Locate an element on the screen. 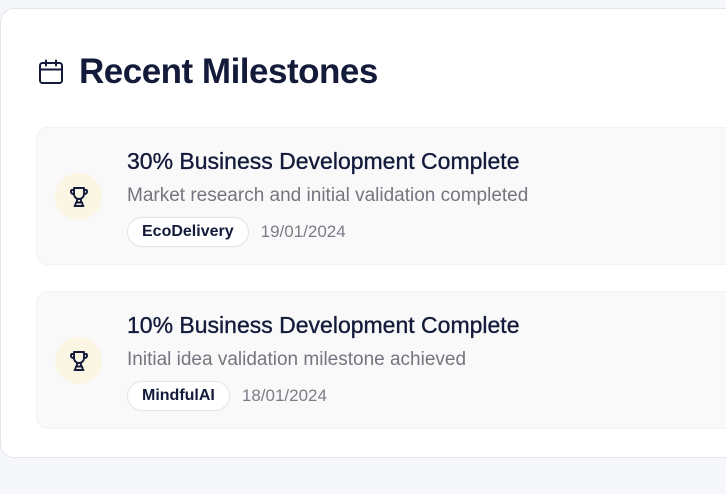  startup-tag: MindfulAI is located at coordinates (178, 396).